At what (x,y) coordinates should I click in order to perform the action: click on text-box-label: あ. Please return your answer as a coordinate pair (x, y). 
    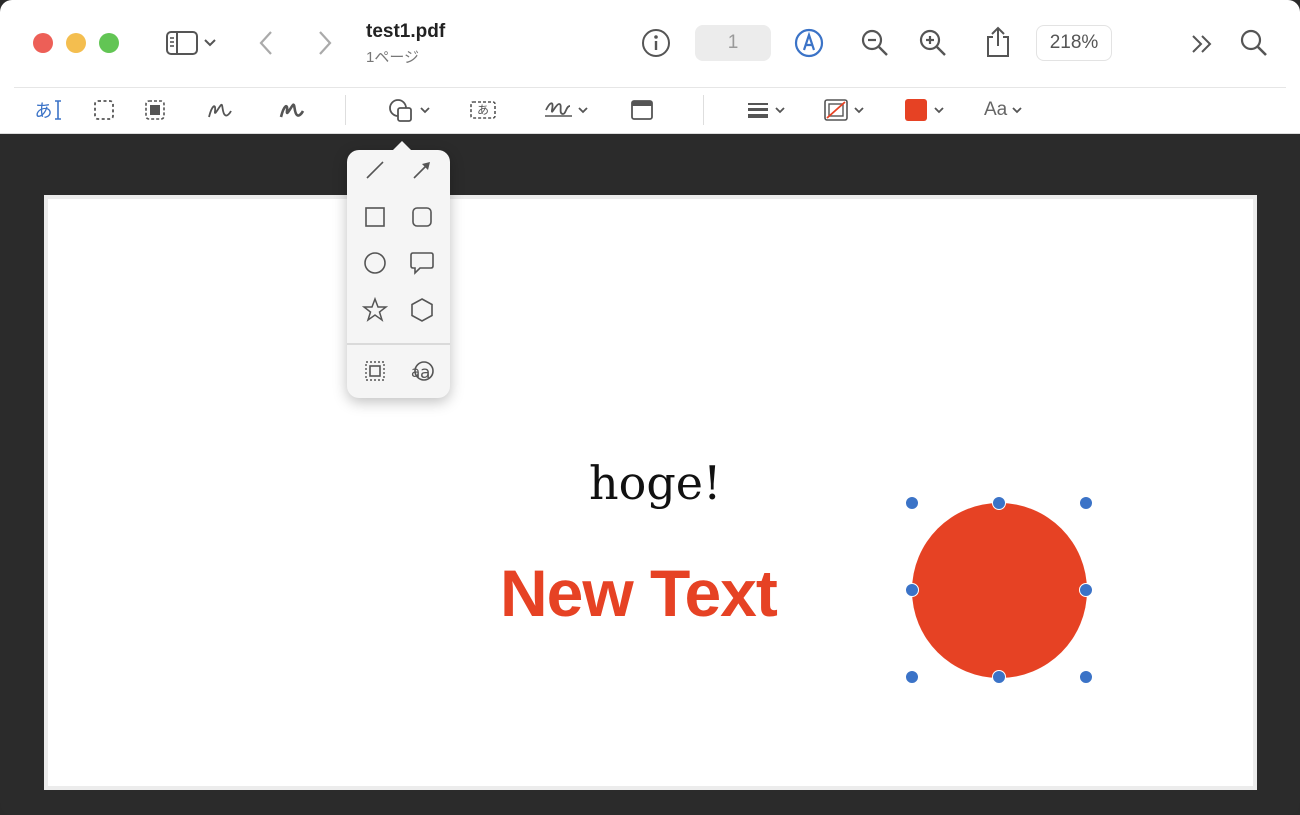
    Looking at the image, I should click on (483, 110).